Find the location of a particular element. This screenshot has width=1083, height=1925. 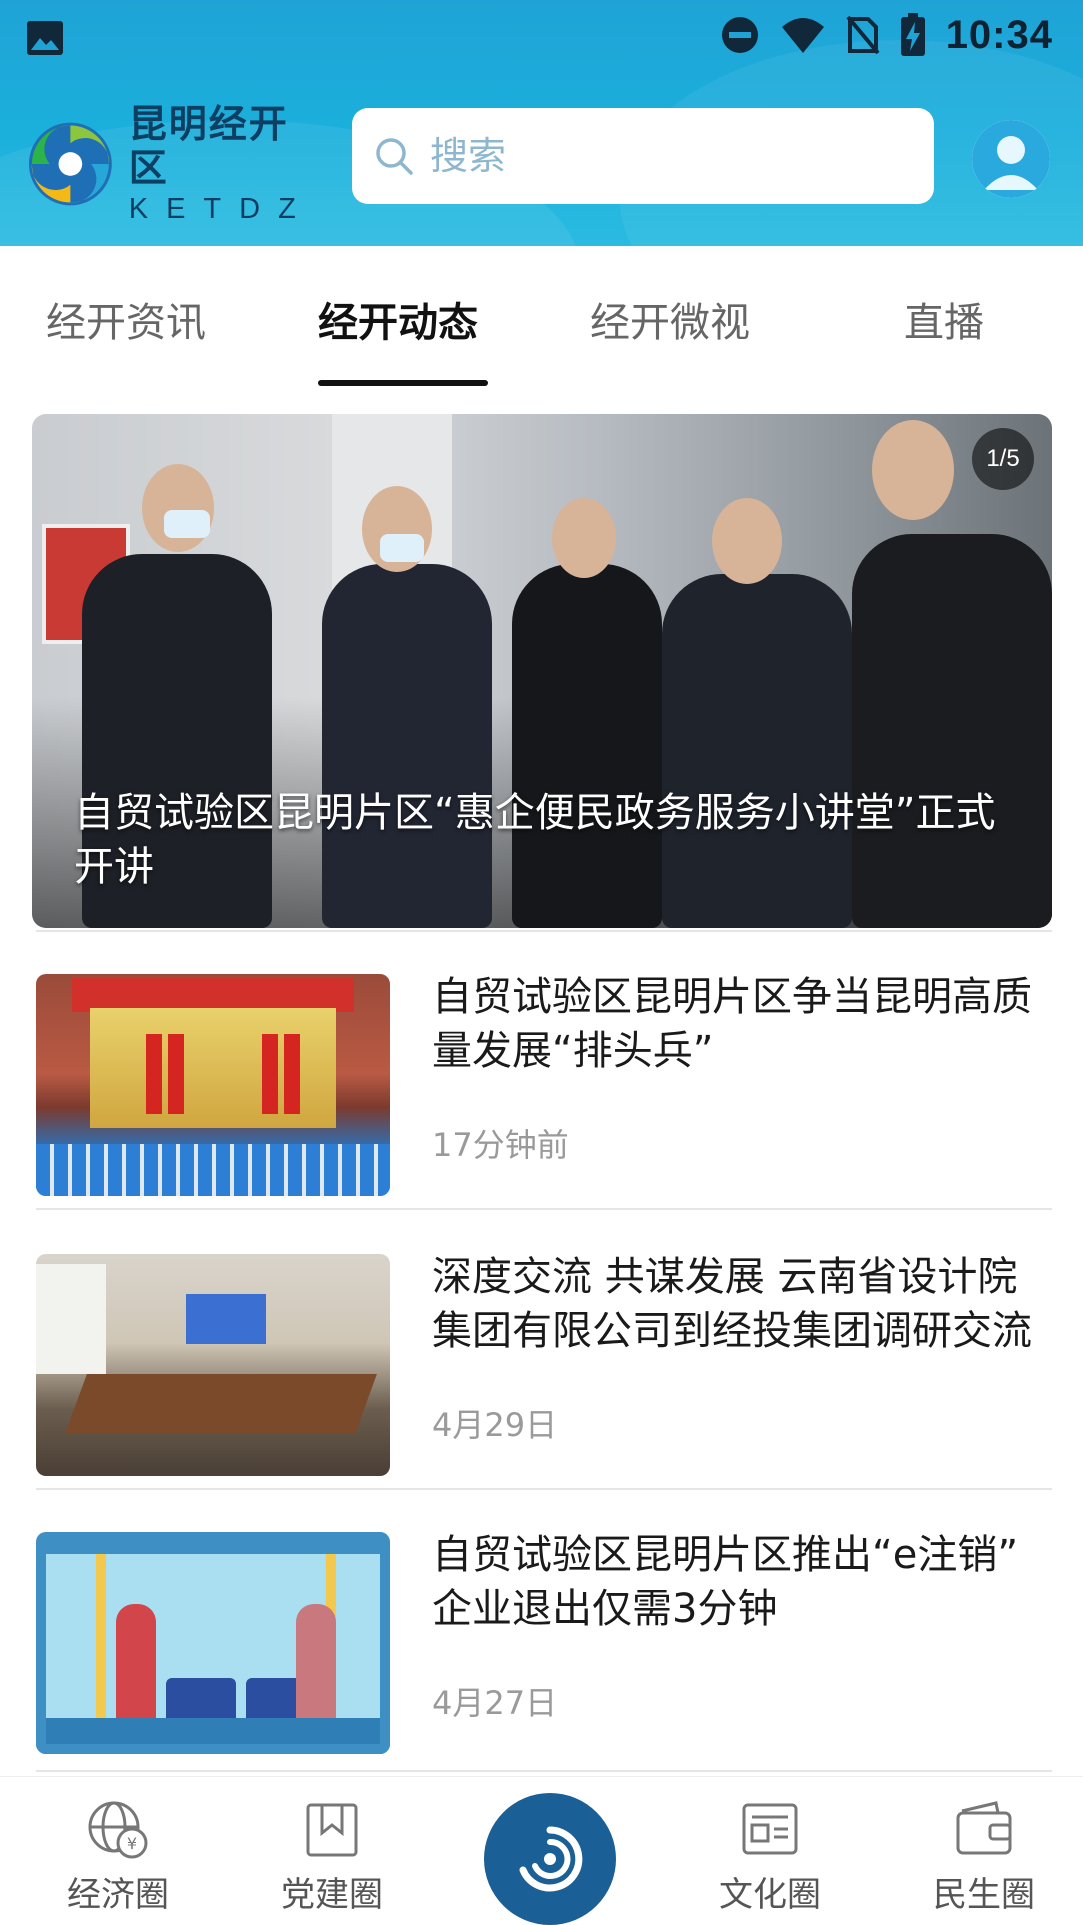

news-item: 自贸试验区昆明片区争当昆明高质量发展“排头兵” 17分钟前 is located at coordinates (546, 1084).